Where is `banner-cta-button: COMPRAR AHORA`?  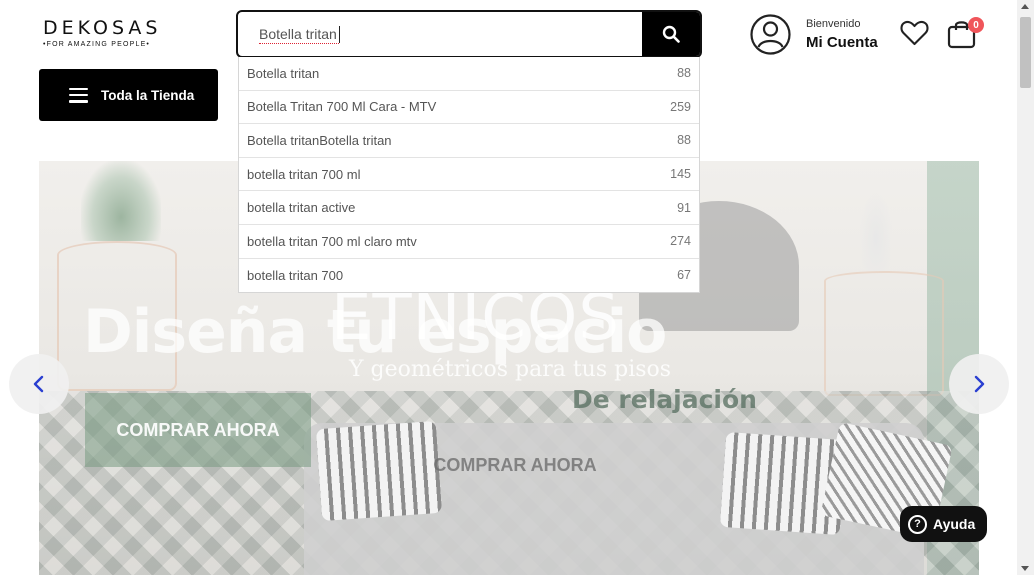
banner-cta-button: COMPRAR AHORA is located at coordinates (198, 430).